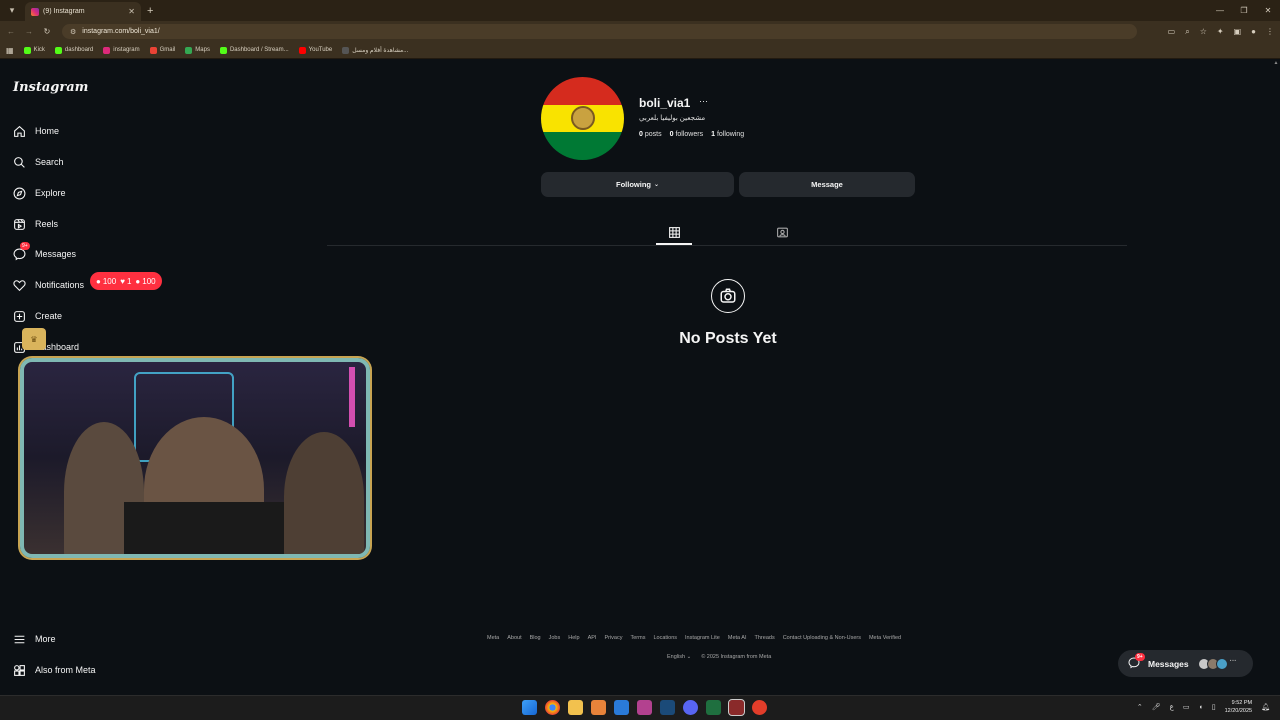 The image size is (1280, 720). Describe the element at coordinates (73, 32) in the screenshot. I see `site-info-icon: ⚙` at that location.